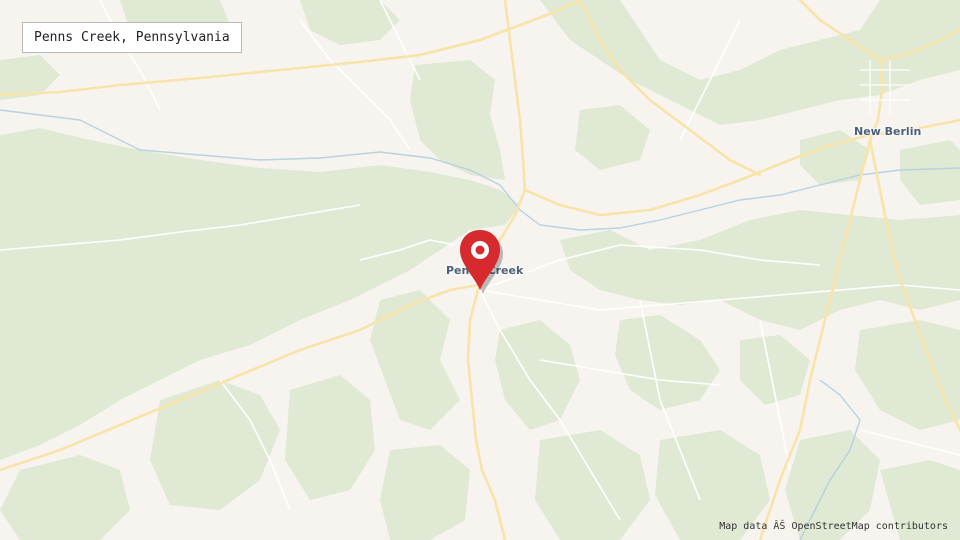  I want to click on map-attribution: Map data ÂŠ OpenStreetMap contributors, so click(833, 526).